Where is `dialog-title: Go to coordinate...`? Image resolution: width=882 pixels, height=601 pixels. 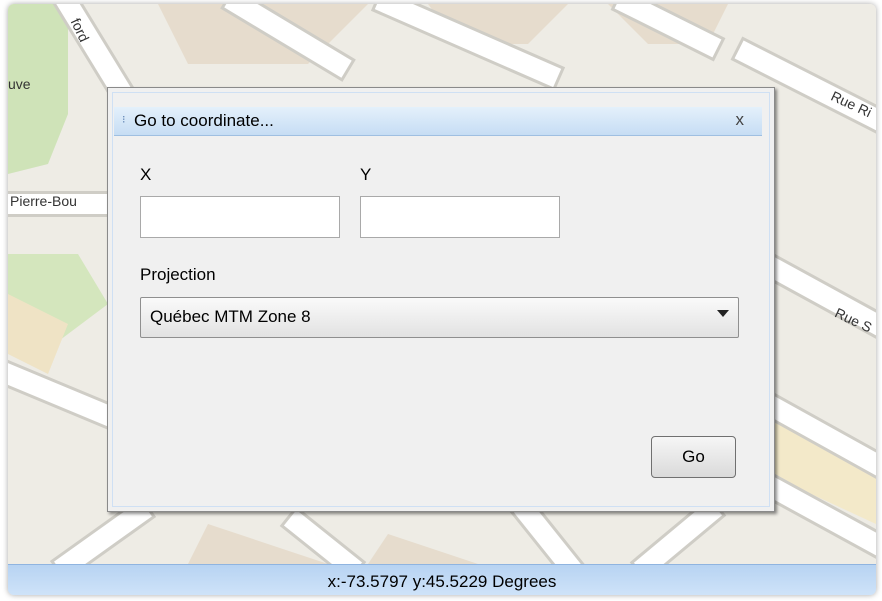 dialog-title: Go to coordinate... is located at coordinates (204, 120).